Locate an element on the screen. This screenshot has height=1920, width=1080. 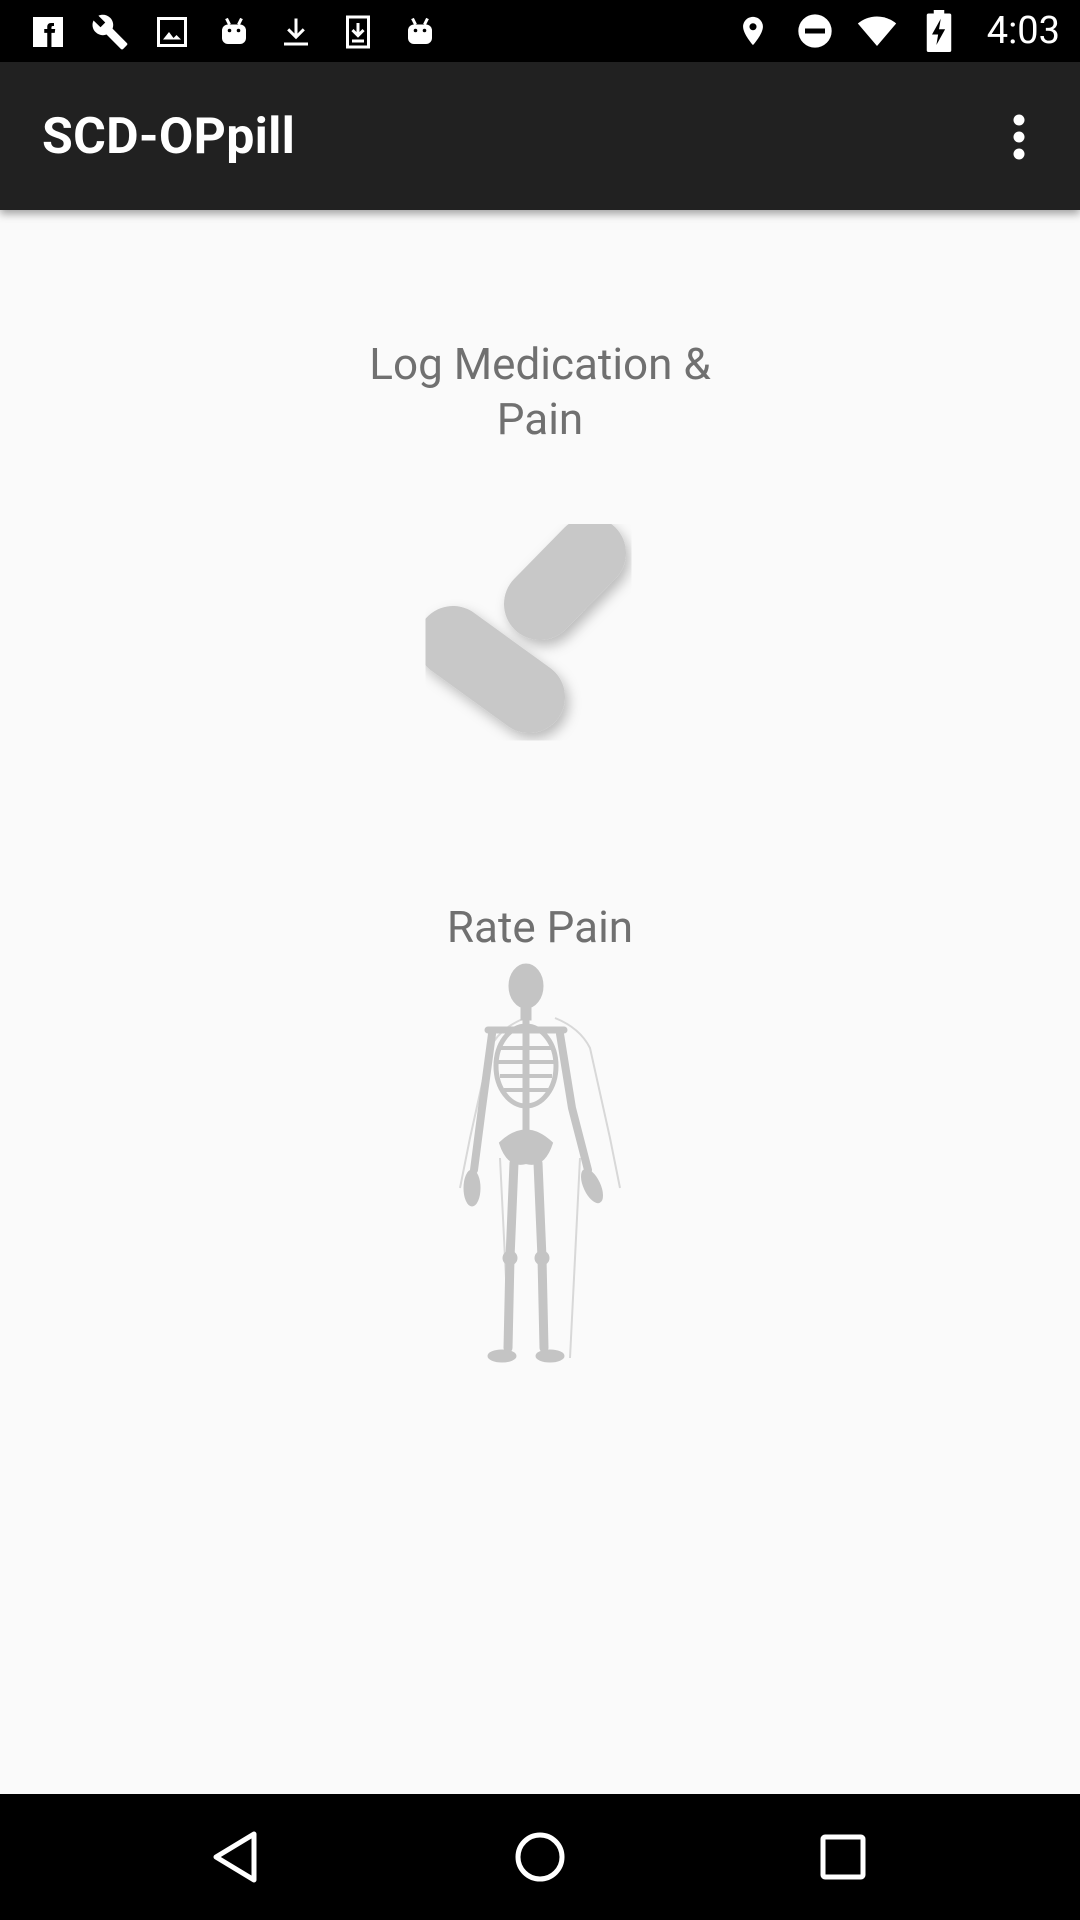
rate-pain-label: Rate Pain is located at coordinates (540, 927).